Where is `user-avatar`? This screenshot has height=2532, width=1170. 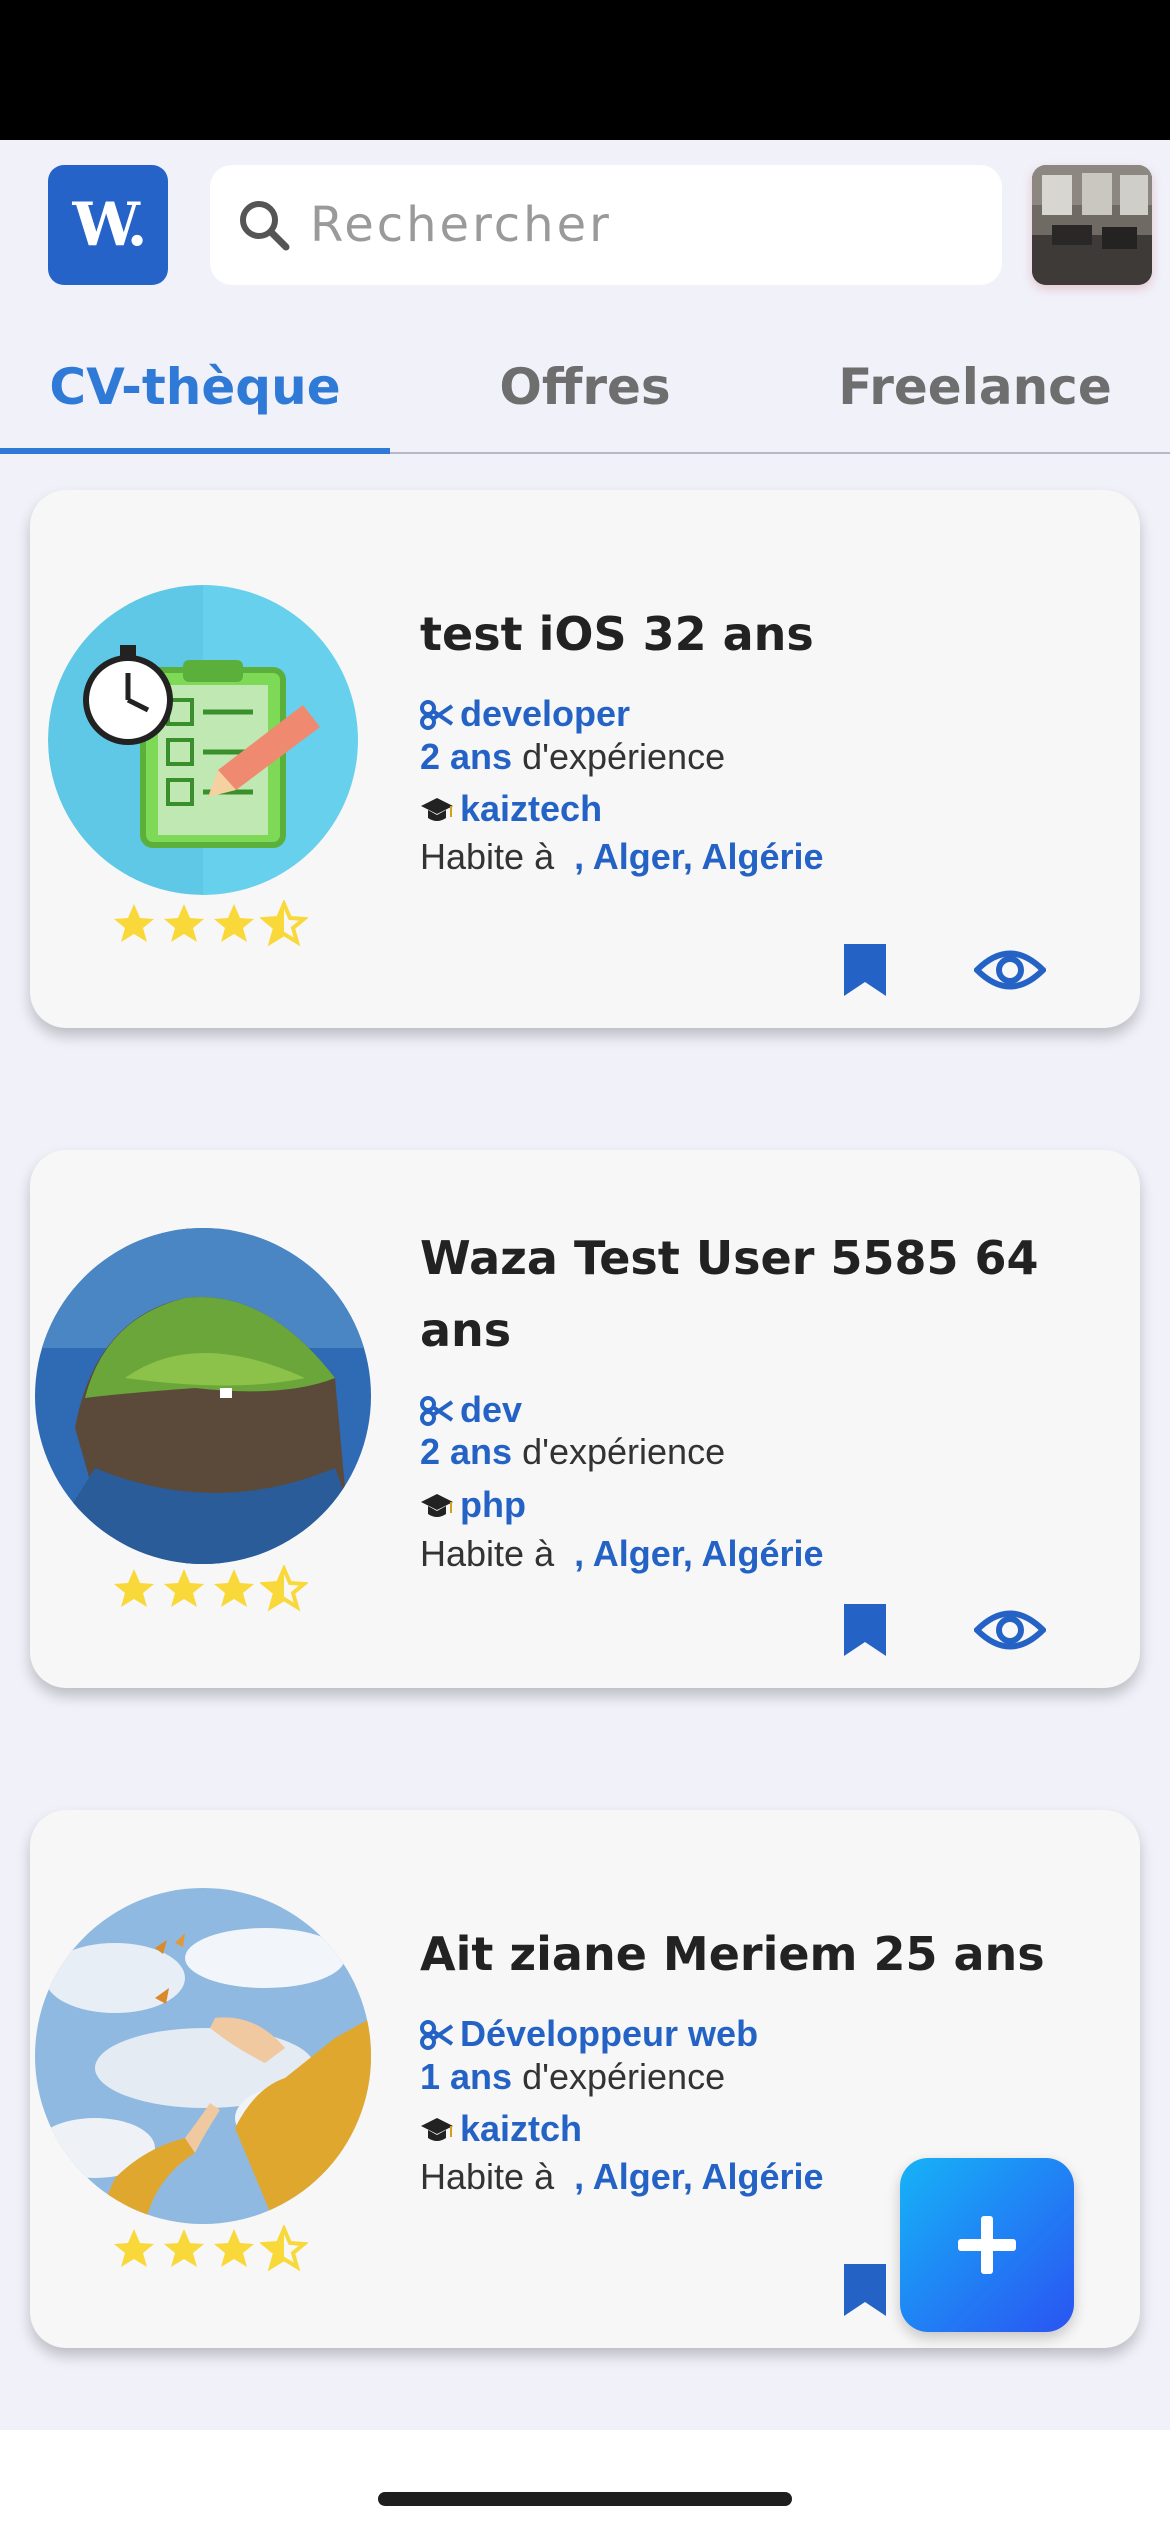 user-avatar is located at coordinates (1092, 225).